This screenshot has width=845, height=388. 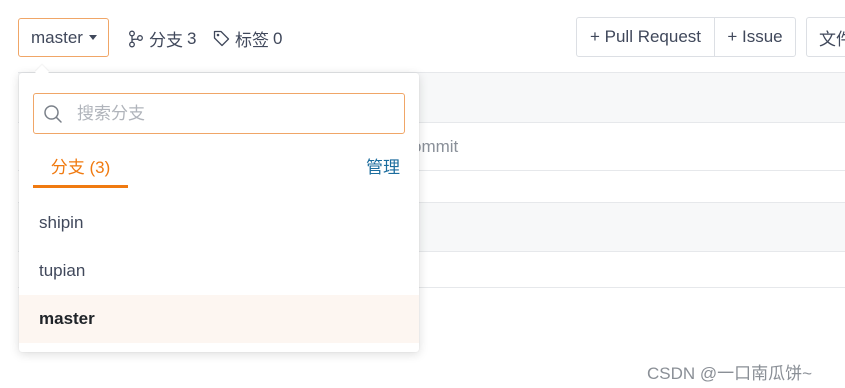 I want to click on issue-button: + Issue, so click(x=755, y=37).